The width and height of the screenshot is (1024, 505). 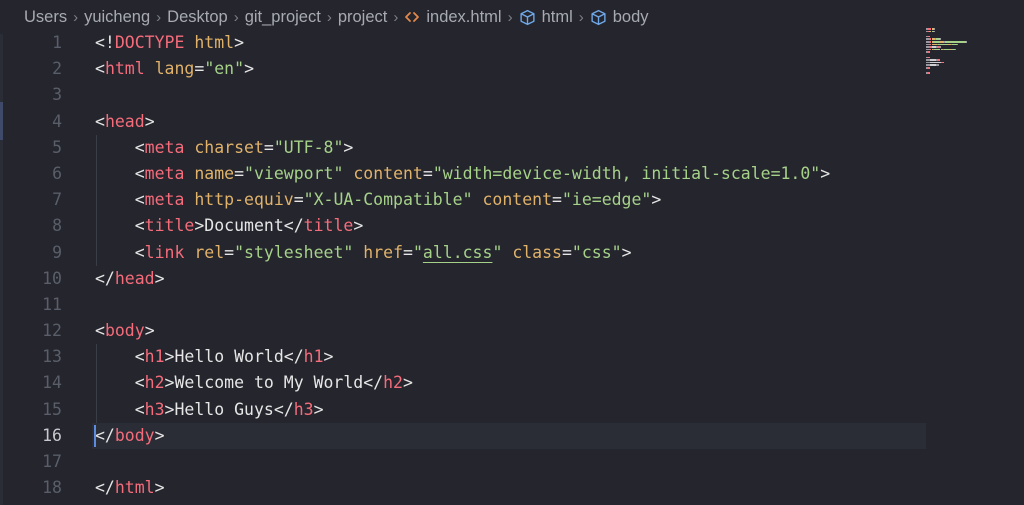 What do you see at coordinates (465, 279) in the screenshot?
I see `code-line: 10 </head>` at bounding box center [465, 279].